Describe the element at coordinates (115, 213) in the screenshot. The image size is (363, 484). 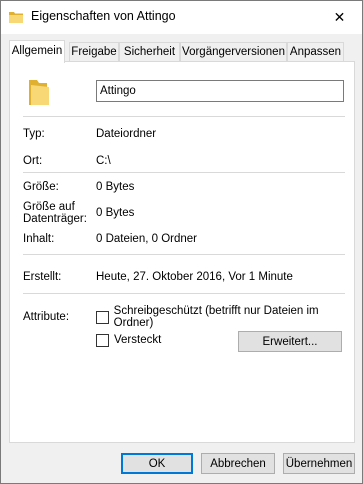
I see `size-on-disk-value: 0 Bytes` at that location.